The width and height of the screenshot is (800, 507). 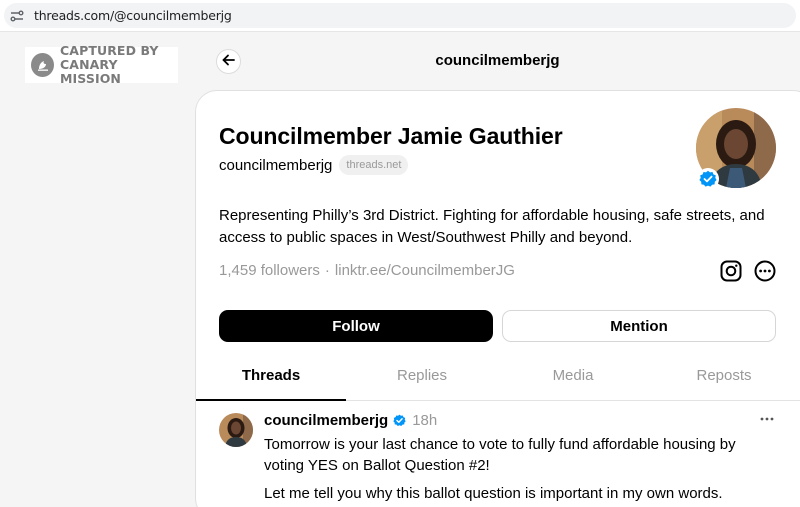 What do you see at coordinates (573, 381) in the screenshot?
I see `tab-media: Media` at bounding box center [573, 381].